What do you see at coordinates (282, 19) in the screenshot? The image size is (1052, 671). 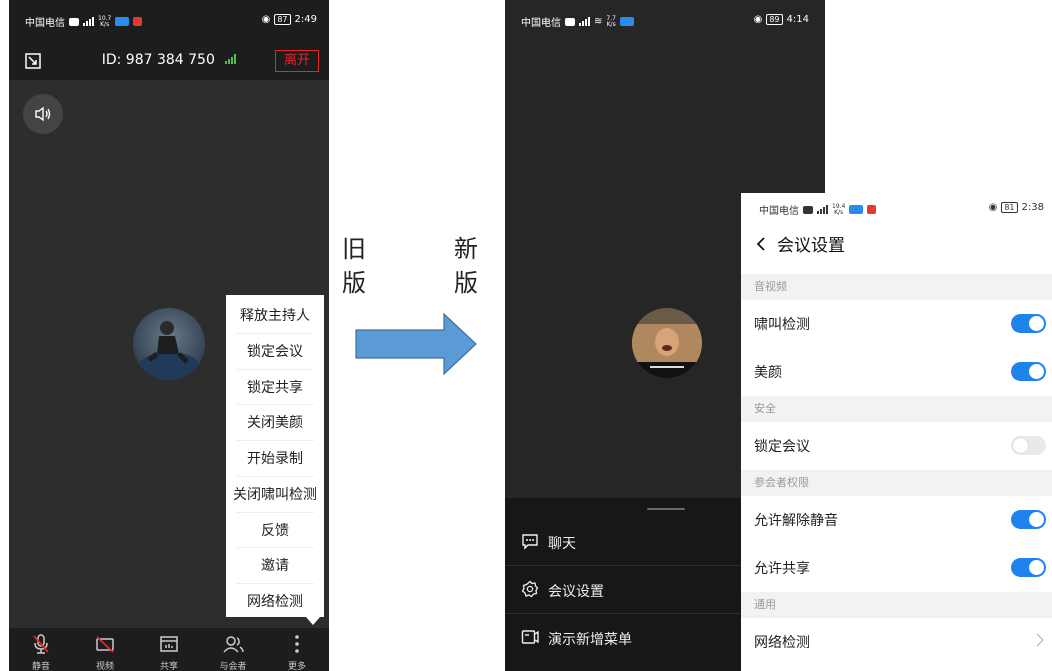 I see `battery-icon: 87` at bounding box center [282, 19].